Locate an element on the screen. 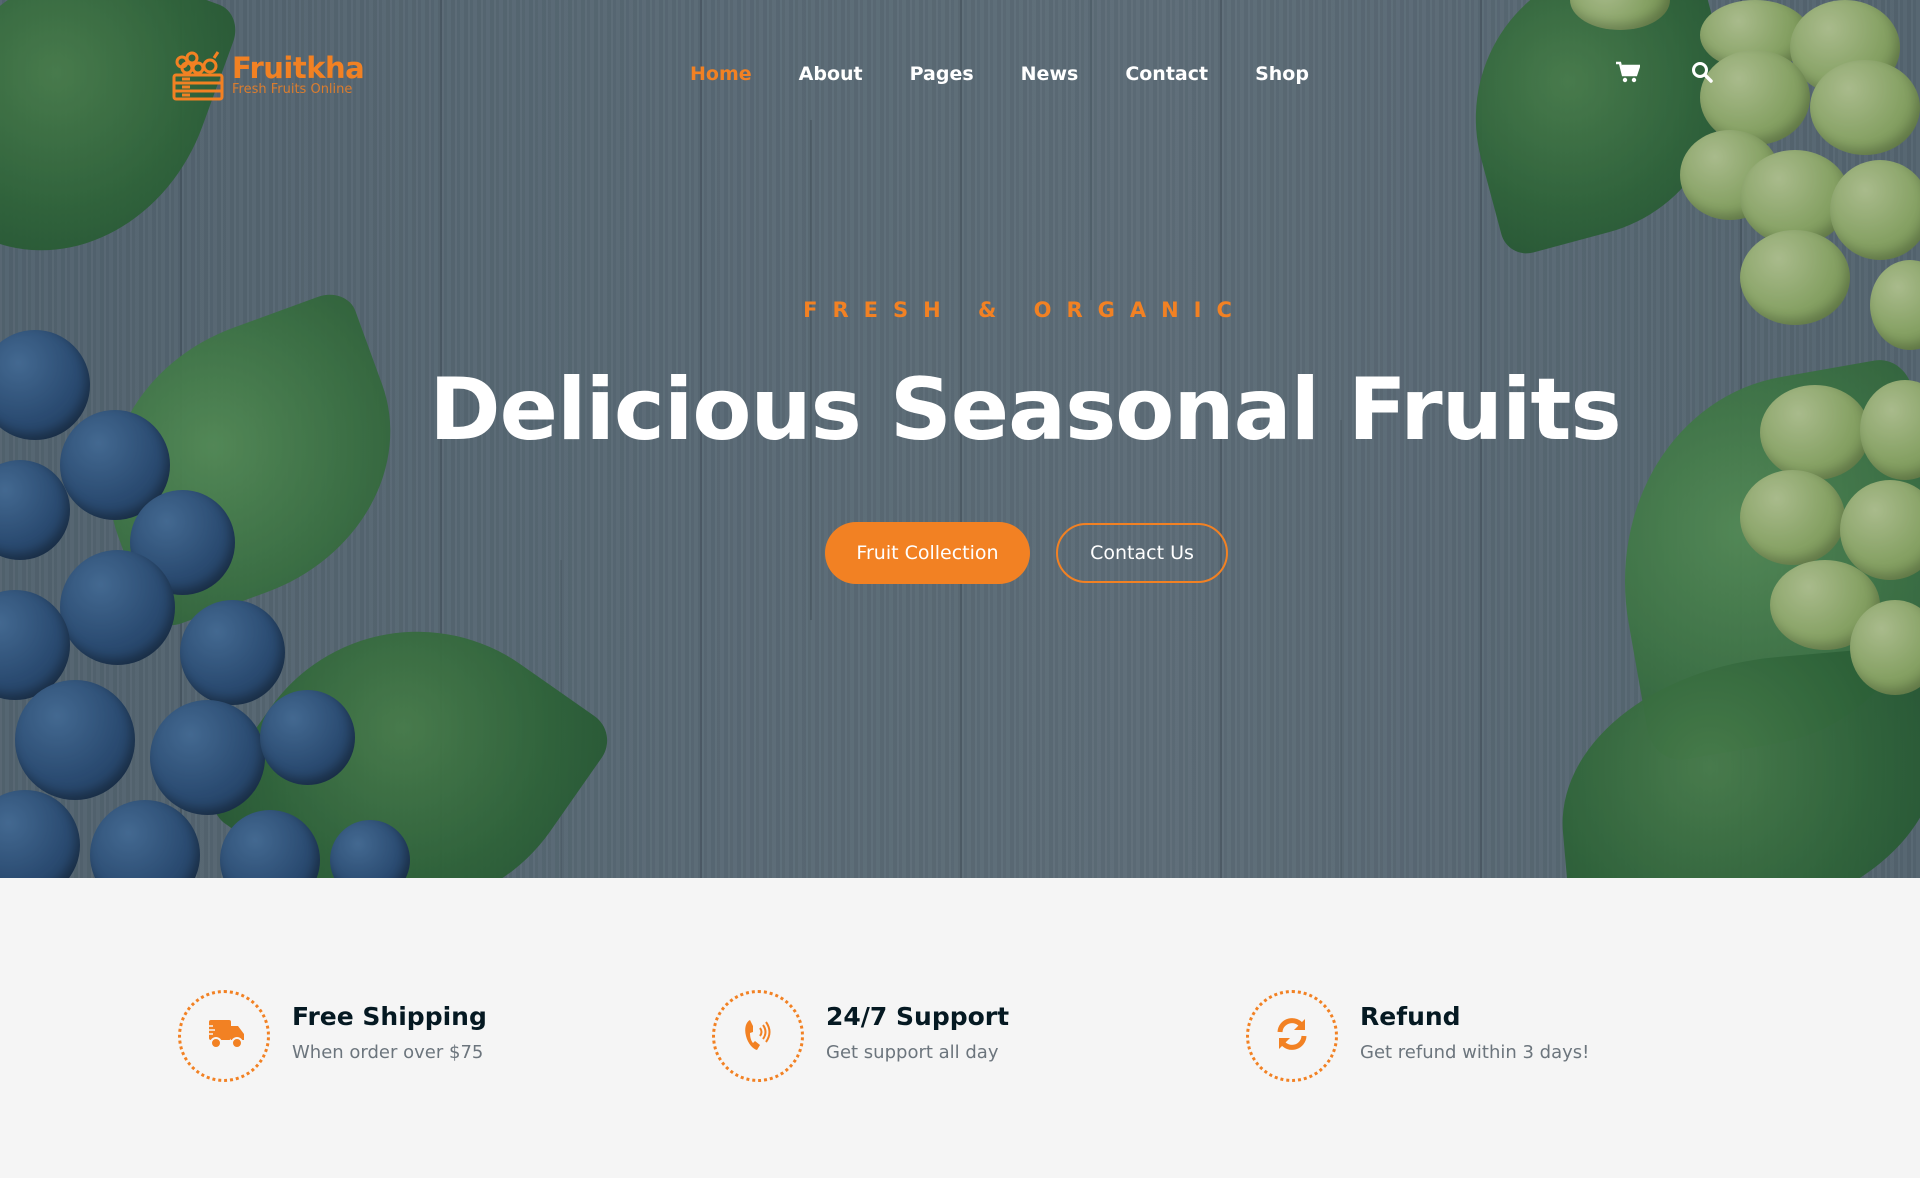 The height and width of the screenshot is (1178, 1920). hero-subtitle: Fresh & Organic is located at coordinates (1025, 310).